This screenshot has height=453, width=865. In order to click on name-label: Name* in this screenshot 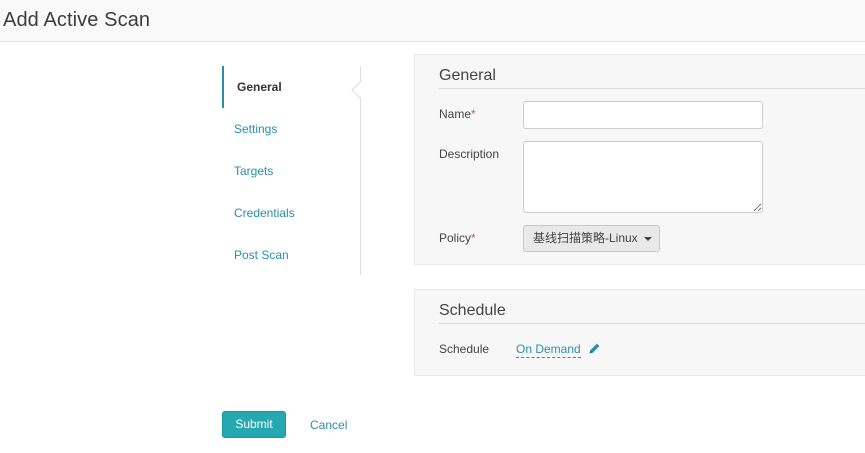, I will do `click(457, 114)`.